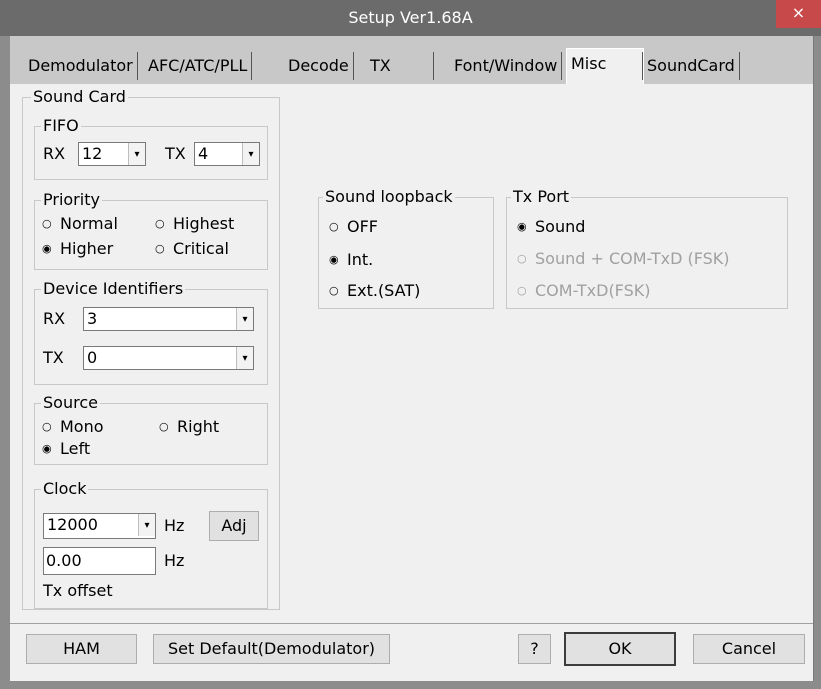 Image resolution: width=821 pixels, height=689 pixels. What do you see at coordinates (406, 248) in the screenshot?
I see `sound-loopback-group: Sound loopback ○ OFF ◉ Int. ○ Ext.(SAT)` at bounding box center [406, 248].